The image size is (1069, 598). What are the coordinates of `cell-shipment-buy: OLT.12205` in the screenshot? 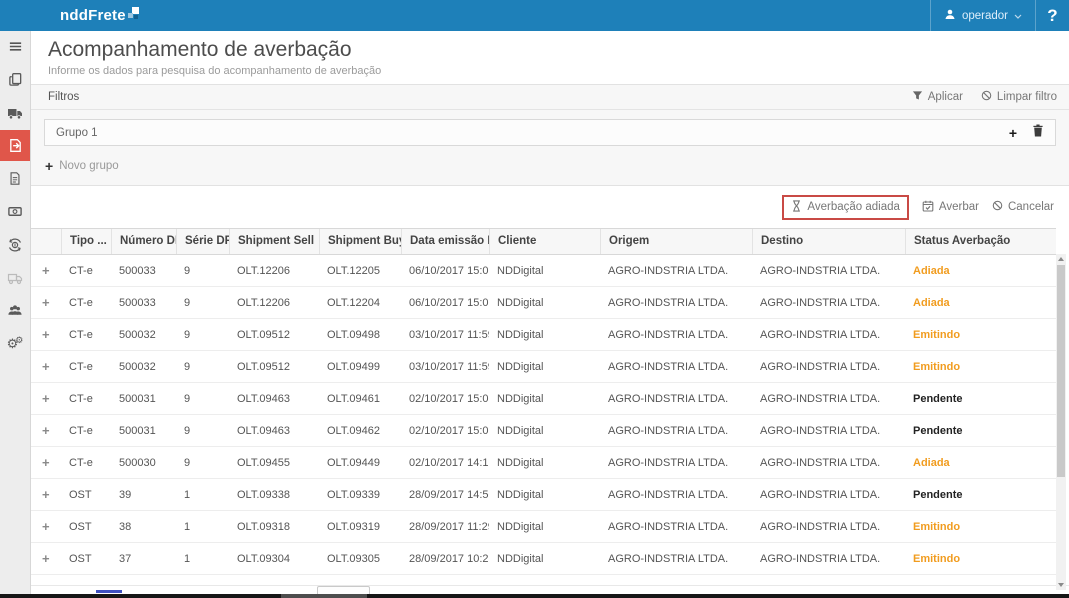 It's located at (354, 270).